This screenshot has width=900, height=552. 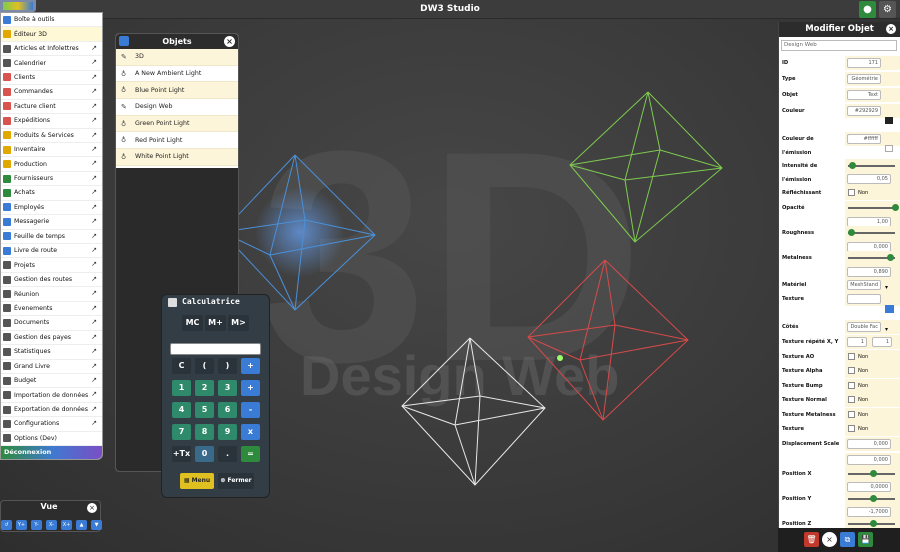 I want to click on property-input: -1,7000, so click(x=869, y=512).